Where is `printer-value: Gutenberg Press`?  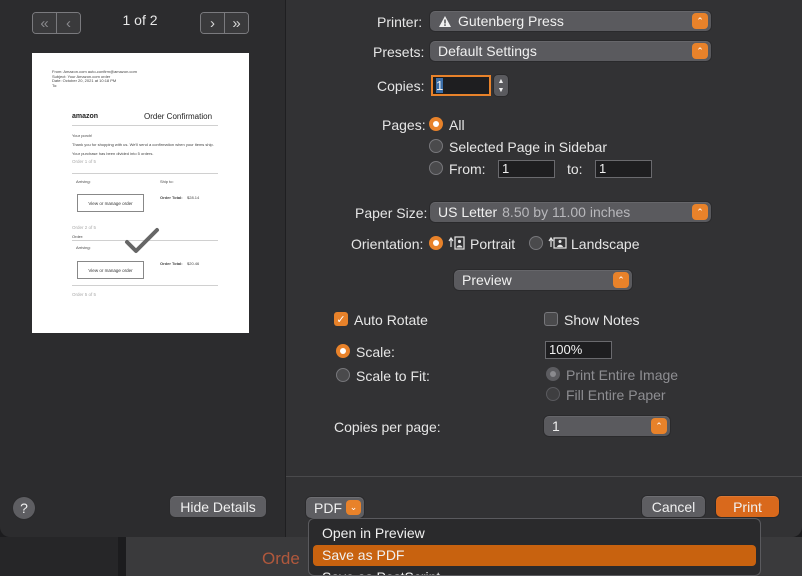
printer-value: Gutenberg Press is located at coordinates (511, 21).